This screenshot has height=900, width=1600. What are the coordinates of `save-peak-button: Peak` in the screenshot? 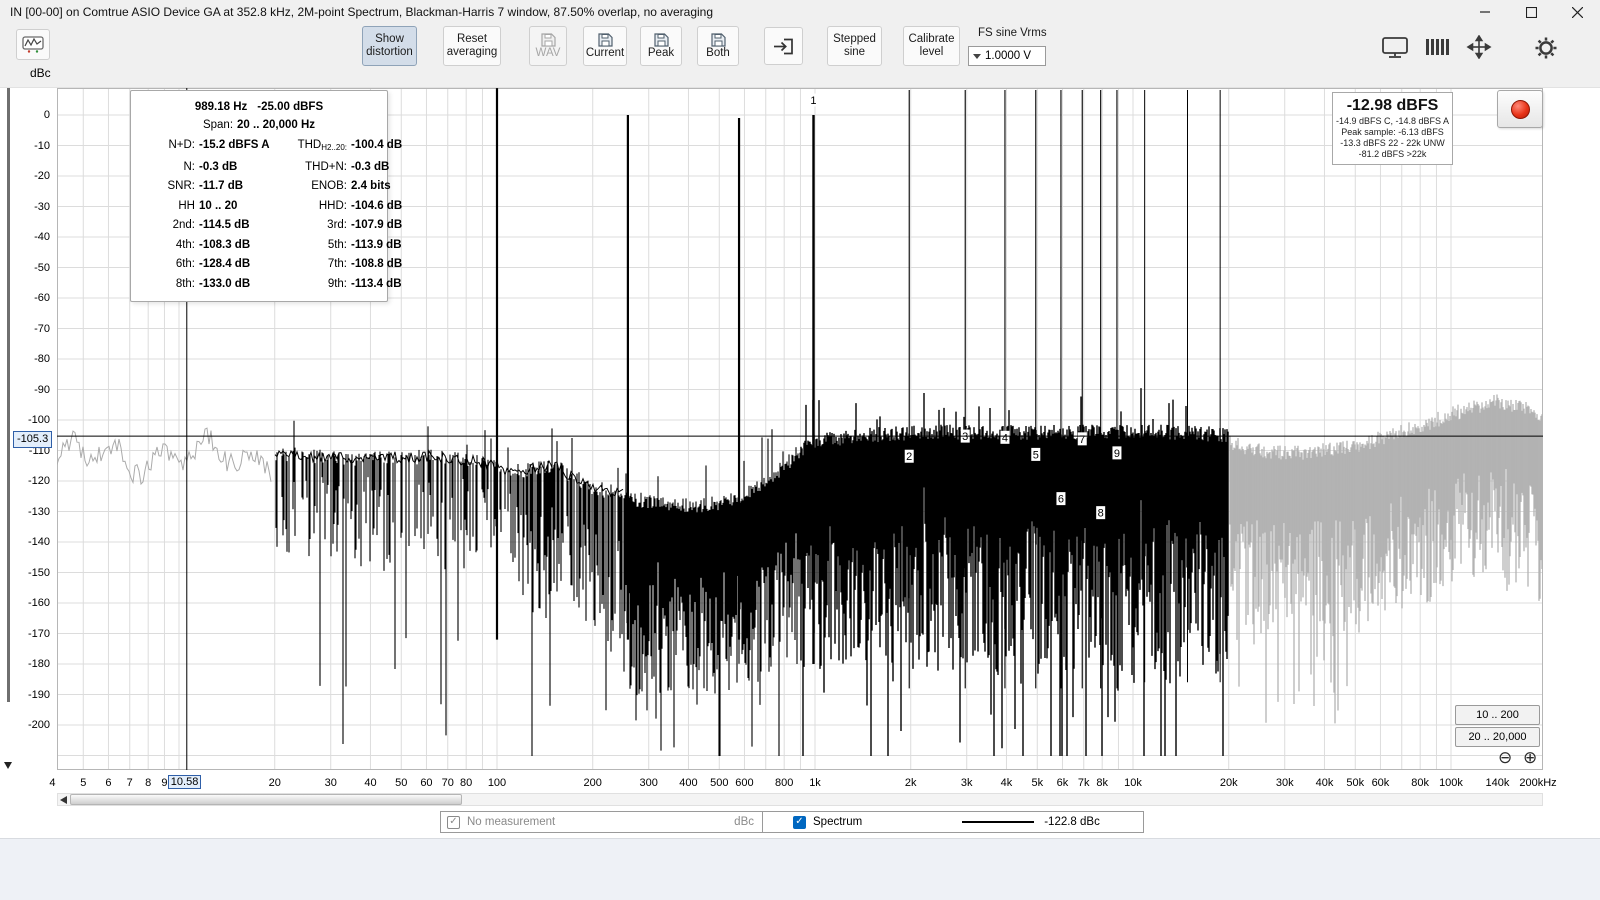 It's located at (661, 46).